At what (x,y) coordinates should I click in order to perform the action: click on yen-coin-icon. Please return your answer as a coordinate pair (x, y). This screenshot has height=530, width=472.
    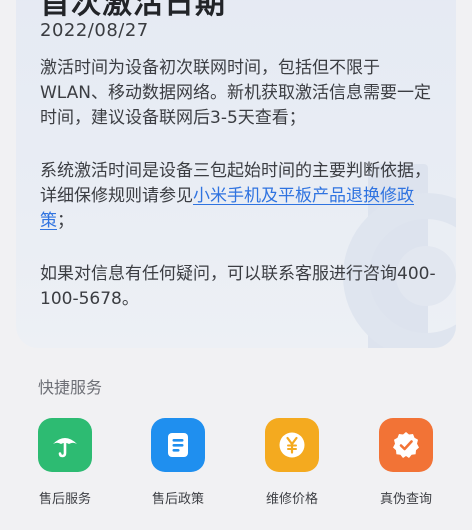
    Looking at the image, I should click on (292, 445).